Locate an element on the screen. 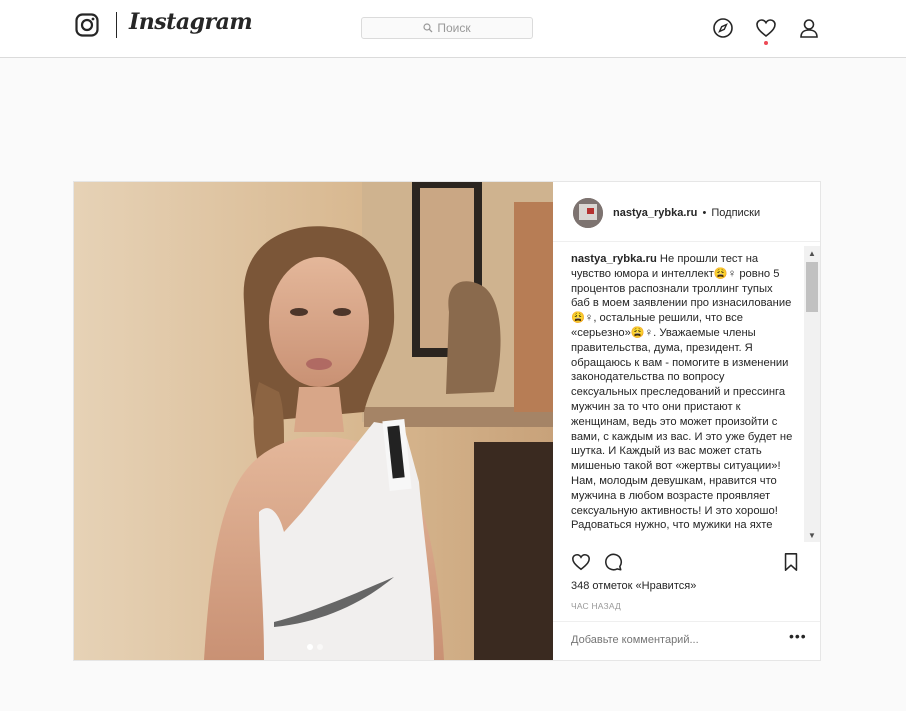 The image size is (906, 711). instagram-glyph-icon is located at coordinates (87, 25).